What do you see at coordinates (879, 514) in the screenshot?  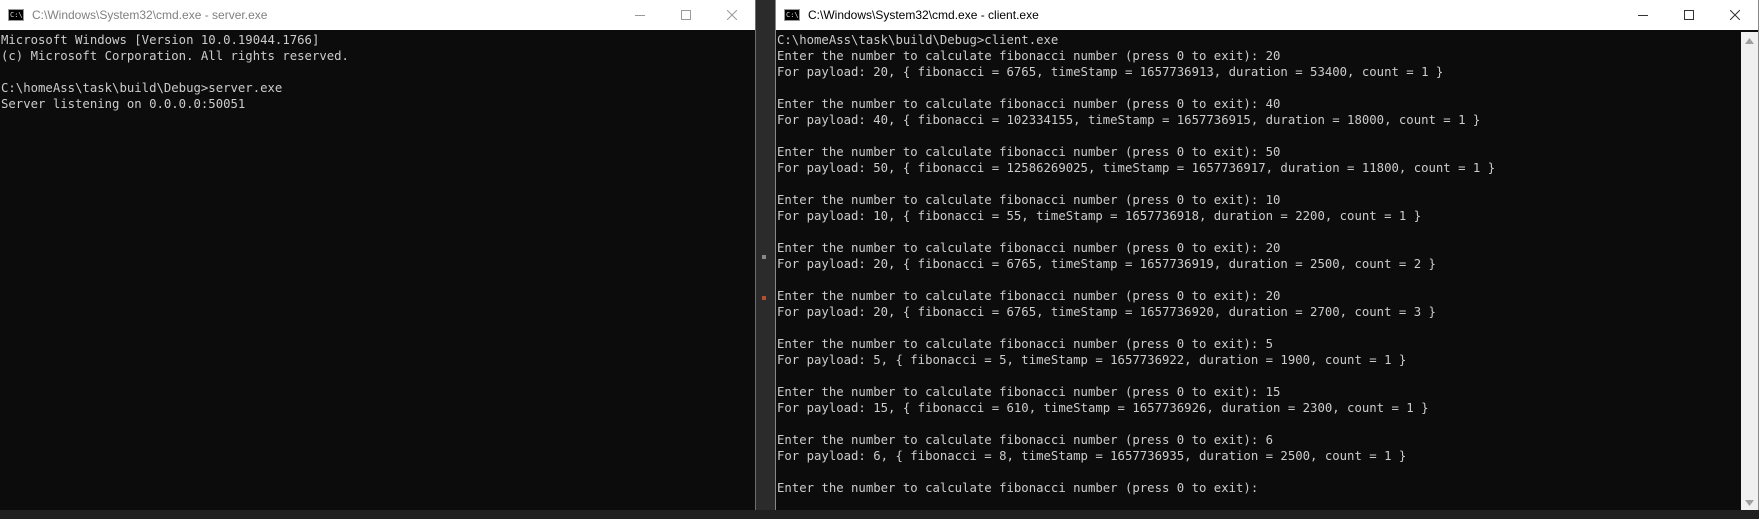 I see `taskbar-edge` at bounding box center [879, 514].